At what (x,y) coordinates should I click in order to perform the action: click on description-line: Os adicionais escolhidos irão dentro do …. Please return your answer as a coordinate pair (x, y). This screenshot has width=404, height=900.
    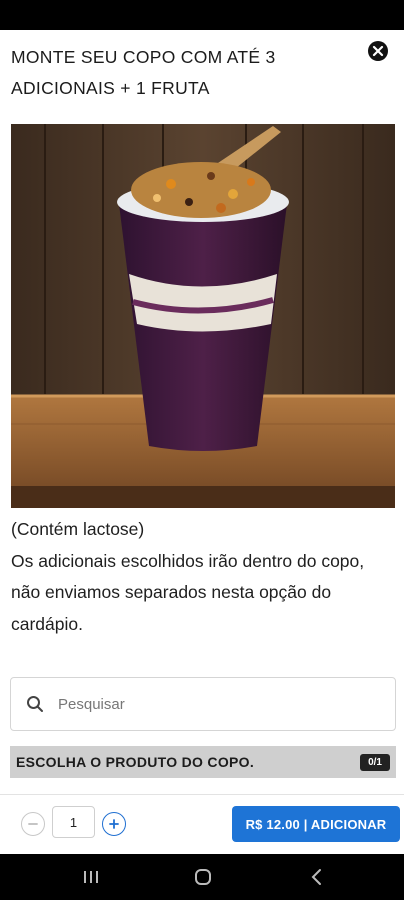
    Looking at the image, I should click on (188, 560).